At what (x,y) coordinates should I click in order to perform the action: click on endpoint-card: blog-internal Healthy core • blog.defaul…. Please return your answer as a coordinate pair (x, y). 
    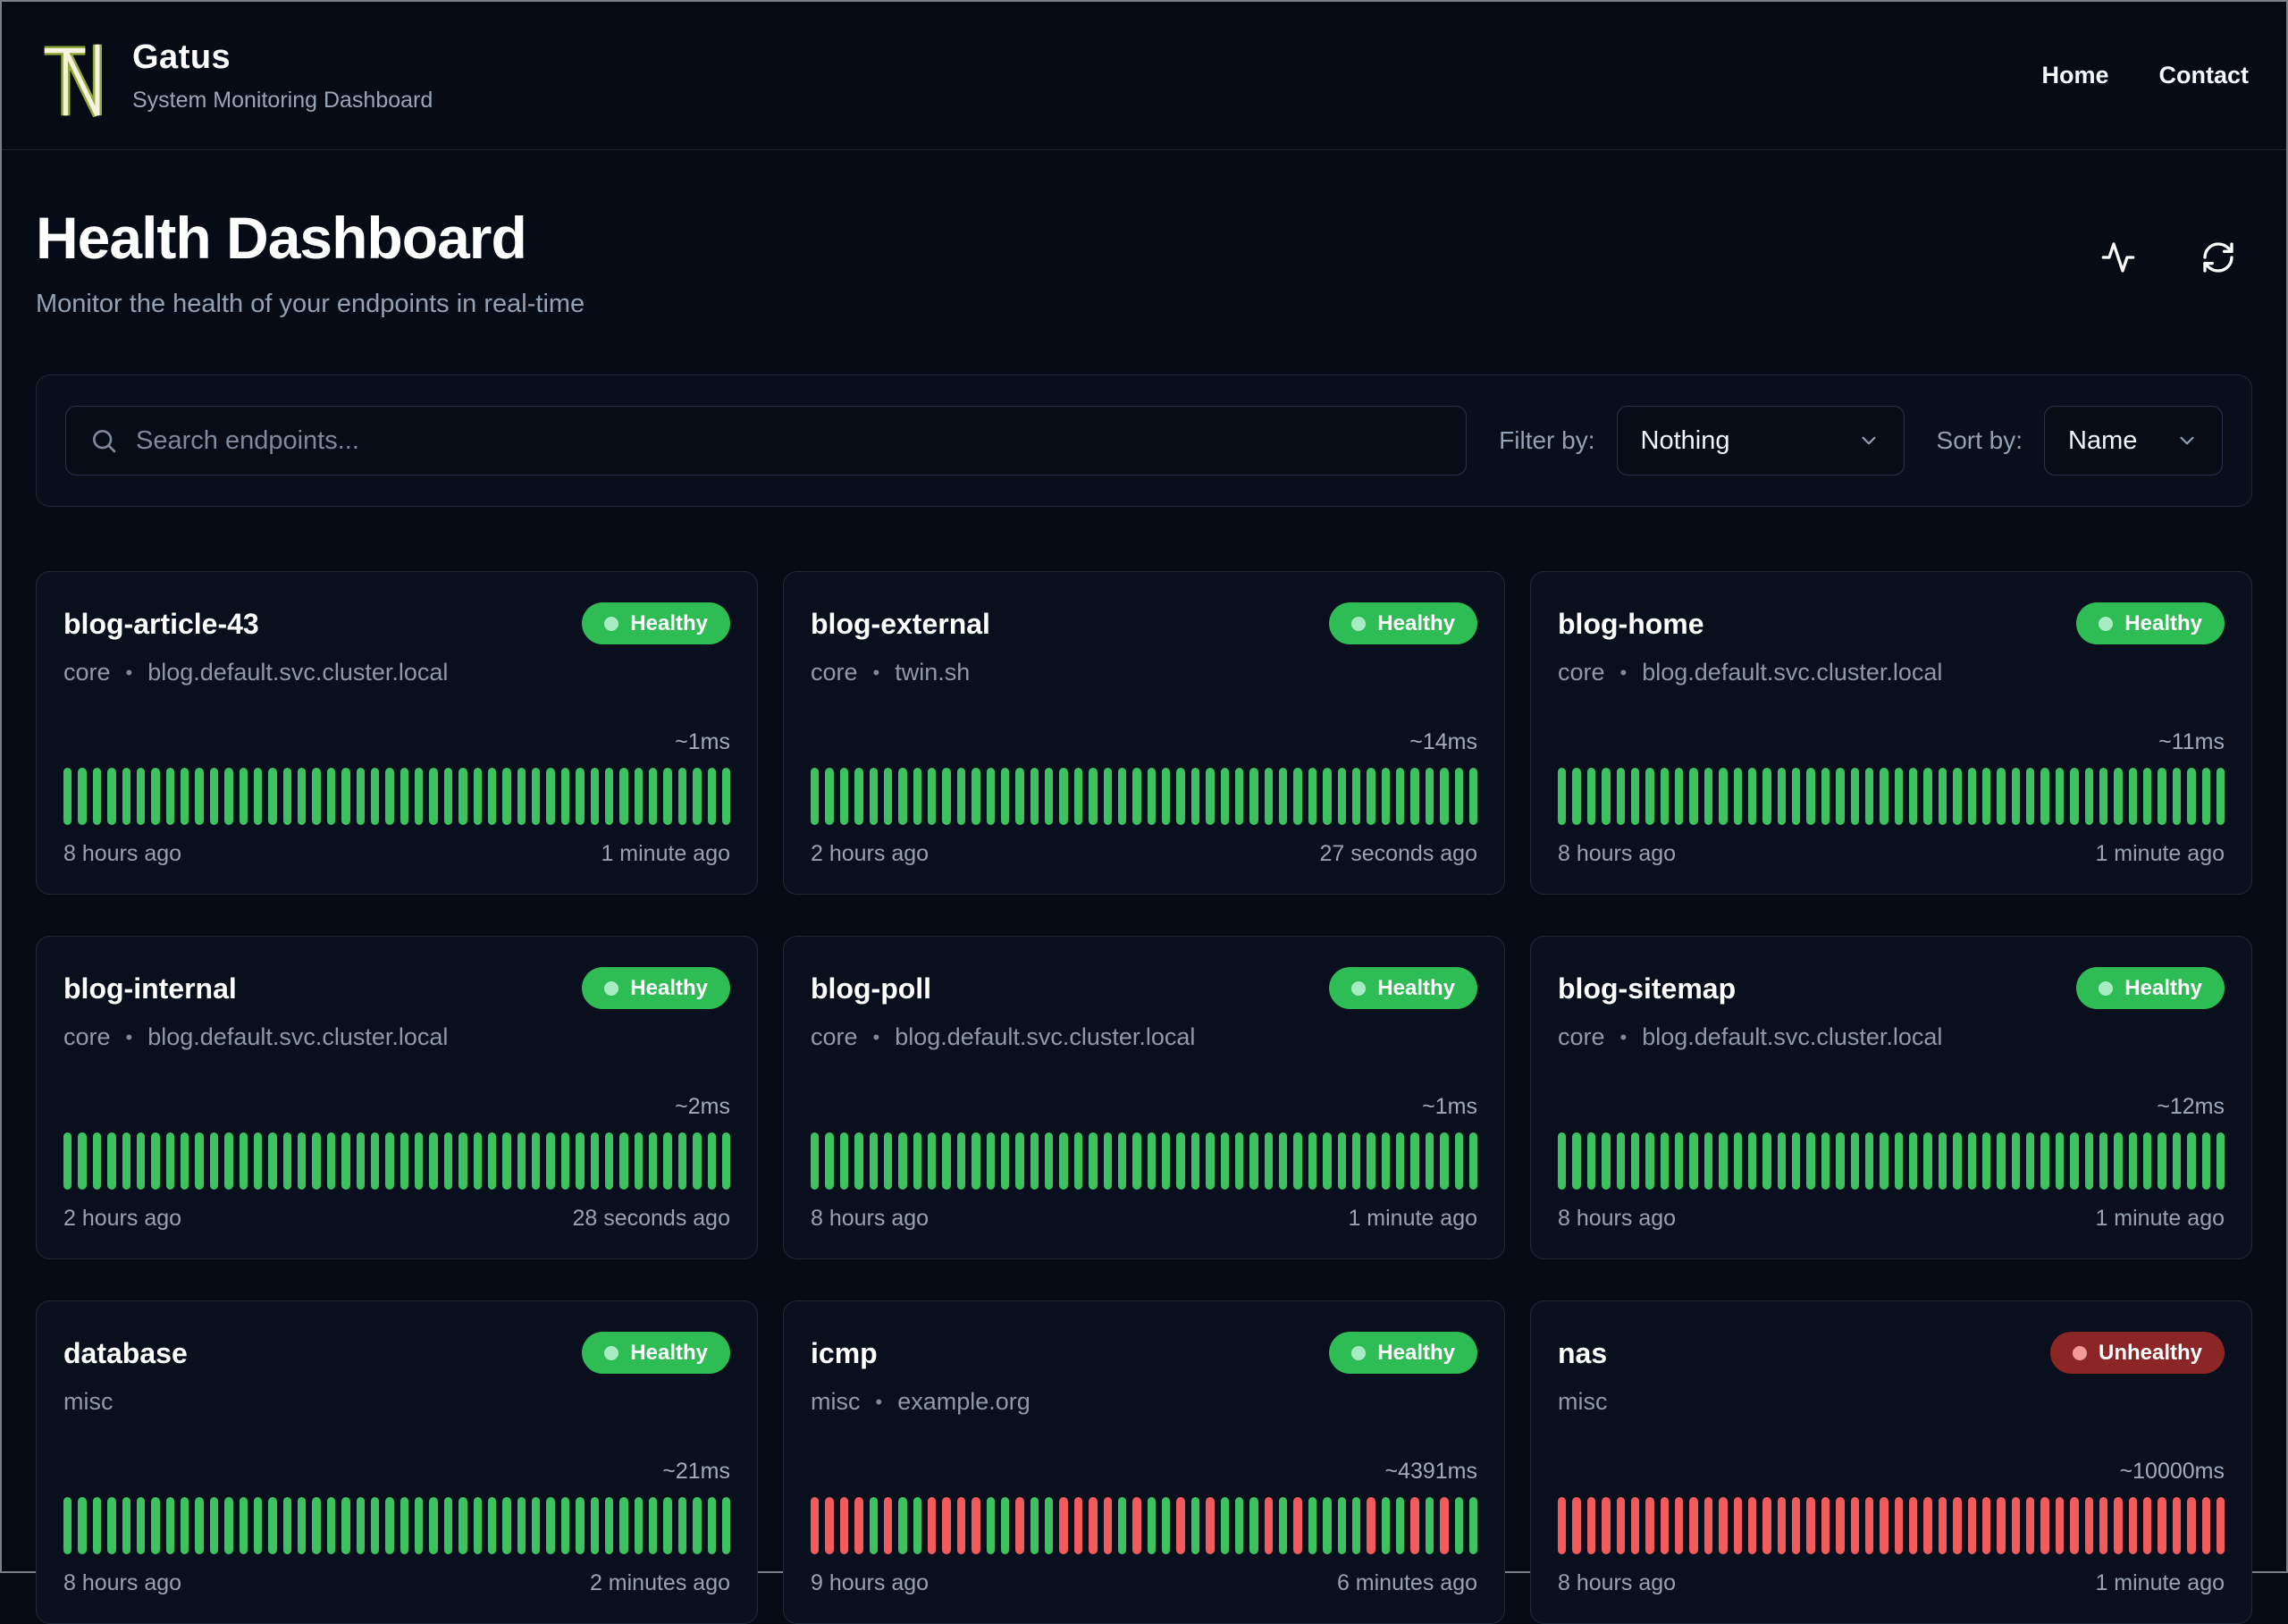
    Looking at the image, I should click on (397, 1097).